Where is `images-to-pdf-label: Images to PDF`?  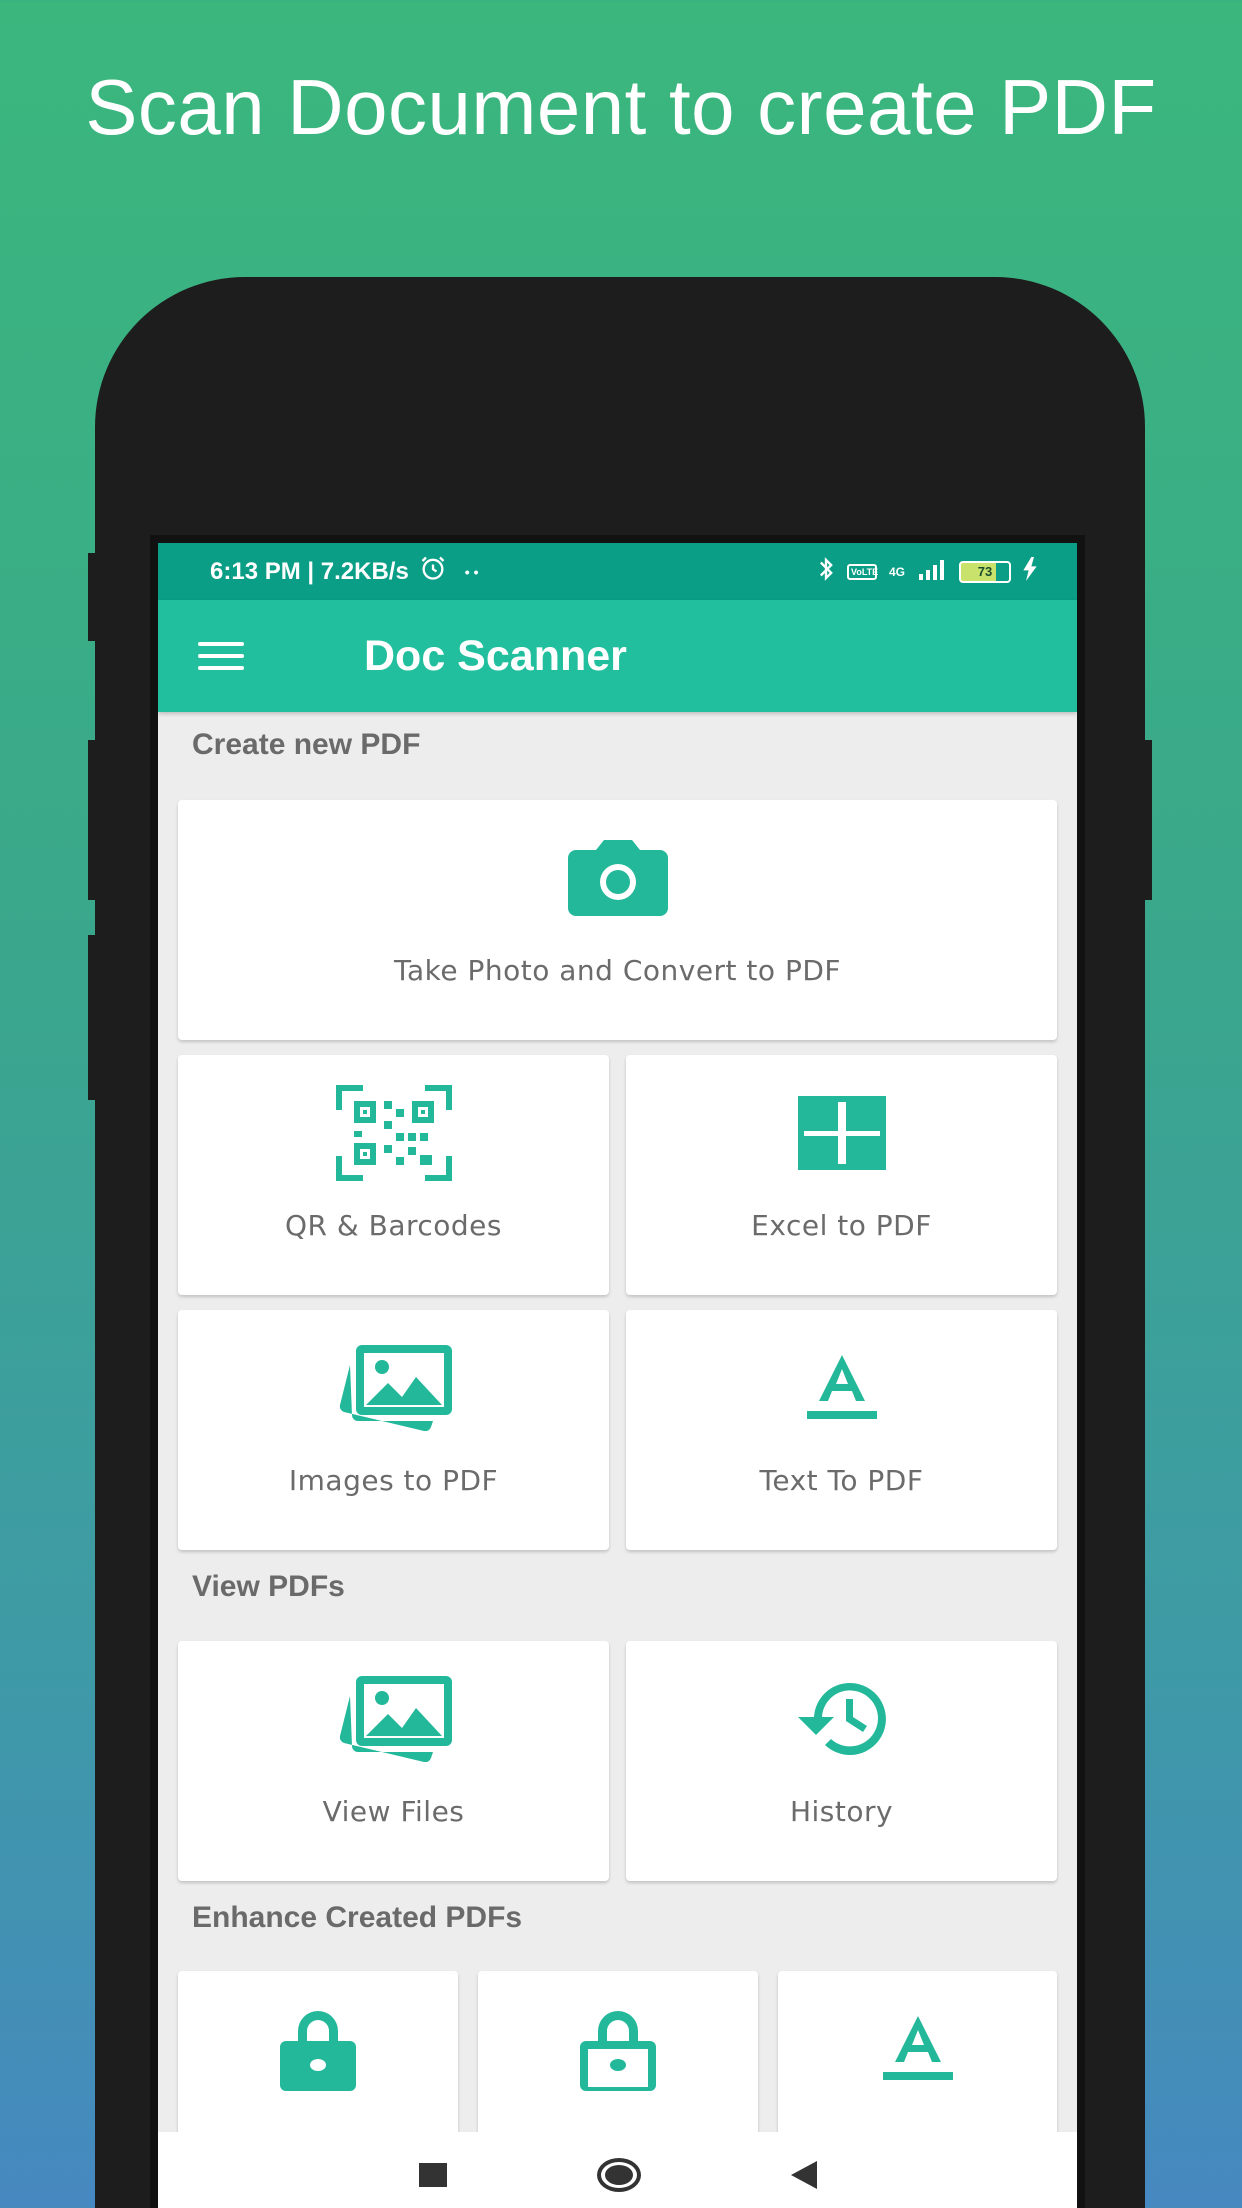
images-to-pdf-label: Images to PDF is located at coordinates (393, 1480).